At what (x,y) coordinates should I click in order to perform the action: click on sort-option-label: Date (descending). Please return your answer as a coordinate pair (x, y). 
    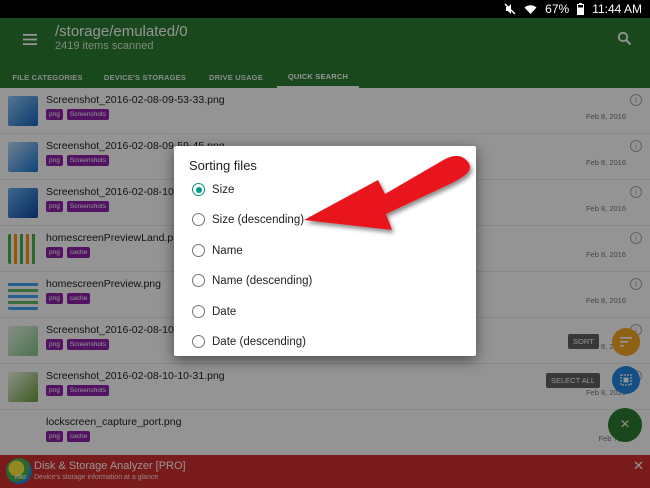
    Looking at the image, I should click on (259, 341).